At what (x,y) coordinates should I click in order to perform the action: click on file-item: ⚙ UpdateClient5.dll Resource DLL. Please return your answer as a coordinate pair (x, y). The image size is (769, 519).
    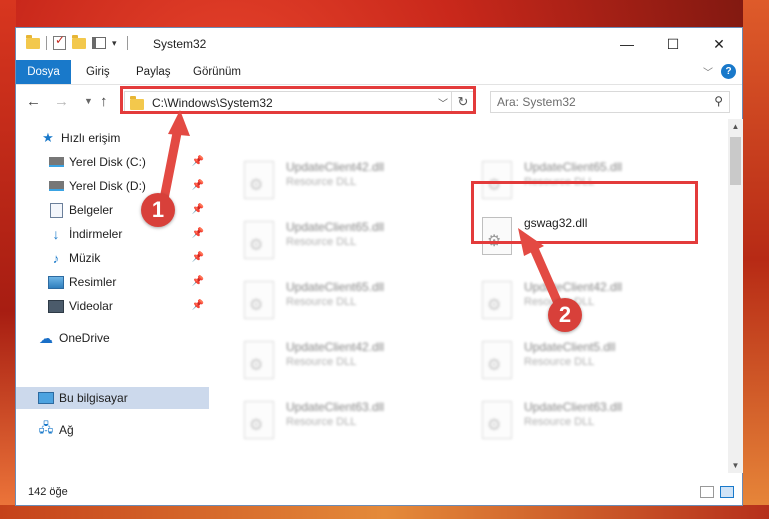
    Looking at the image, I should click on (587, 360).